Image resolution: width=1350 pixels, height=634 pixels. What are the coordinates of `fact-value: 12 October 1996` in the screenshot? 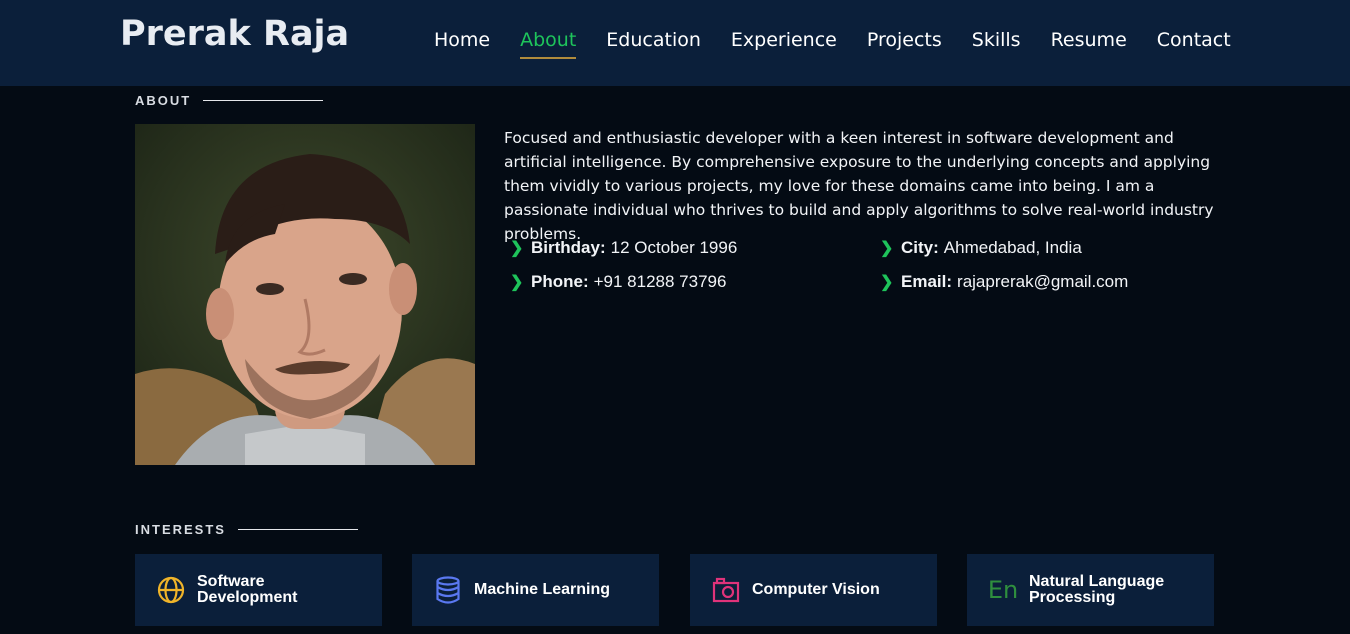 It's located at (674, 247).